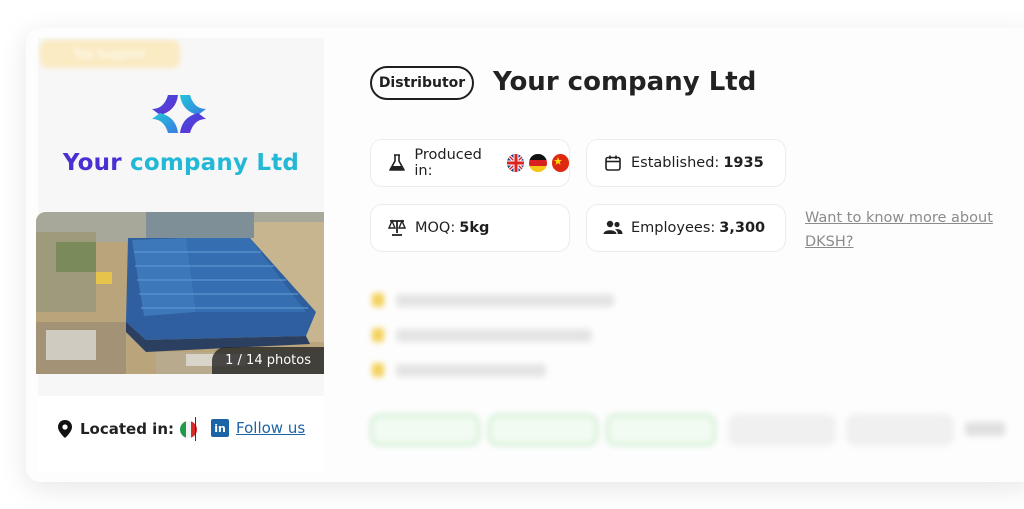 The width and height of the screenshot is (1024, 509). I want to click on logo-text-part1: Your, so click(96, 163).